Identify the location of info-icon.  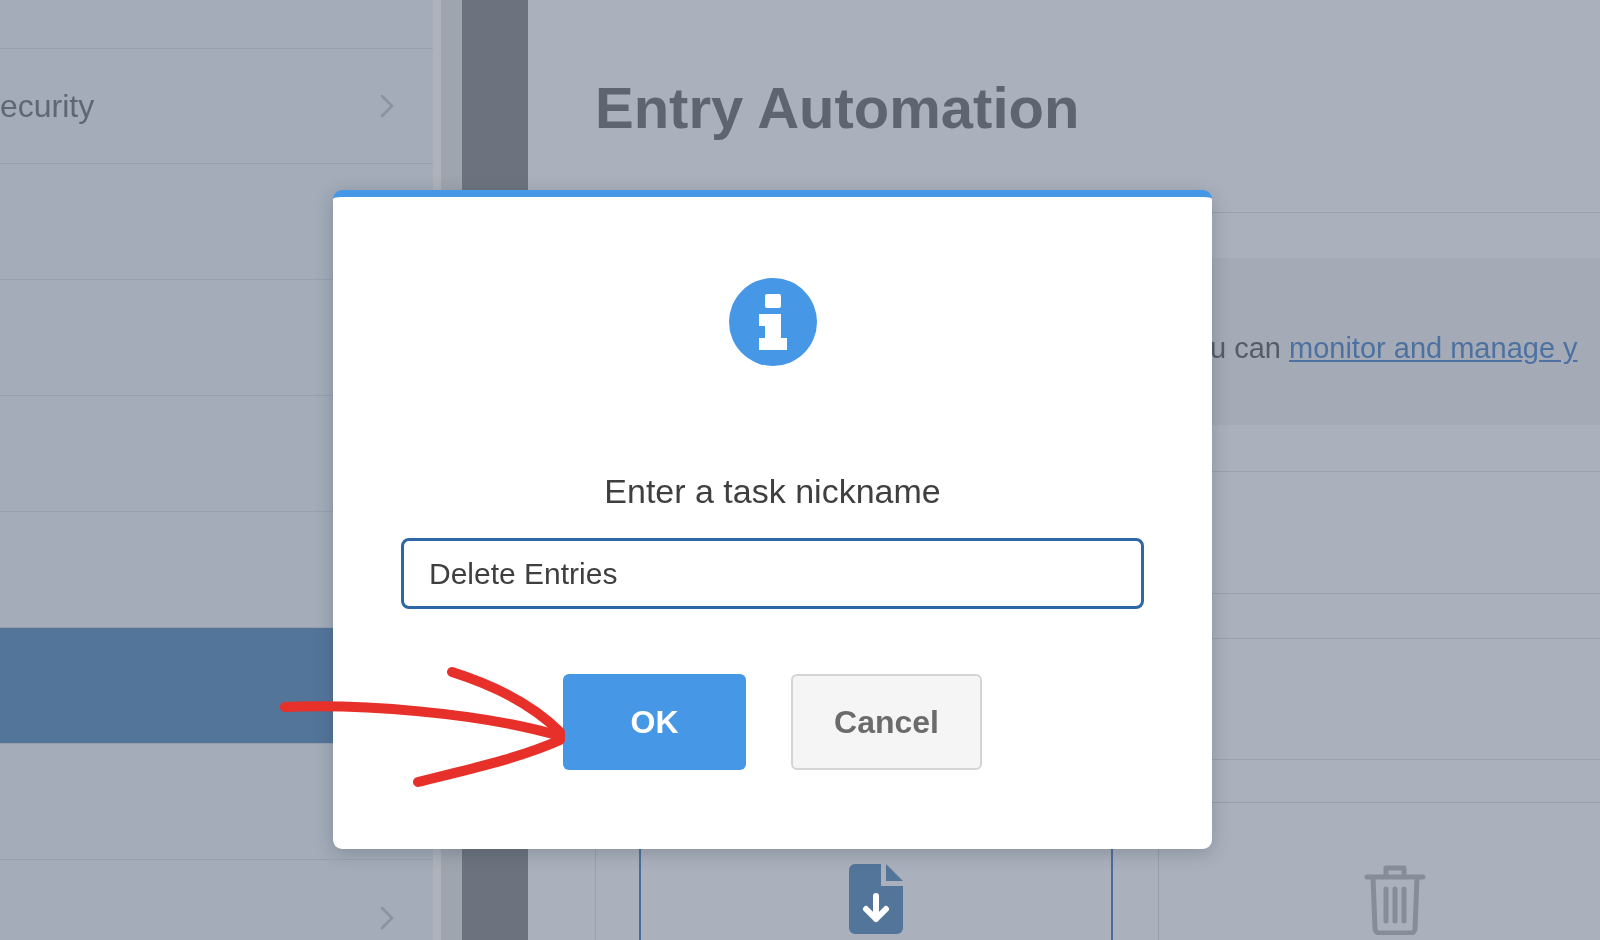
(772, 322).